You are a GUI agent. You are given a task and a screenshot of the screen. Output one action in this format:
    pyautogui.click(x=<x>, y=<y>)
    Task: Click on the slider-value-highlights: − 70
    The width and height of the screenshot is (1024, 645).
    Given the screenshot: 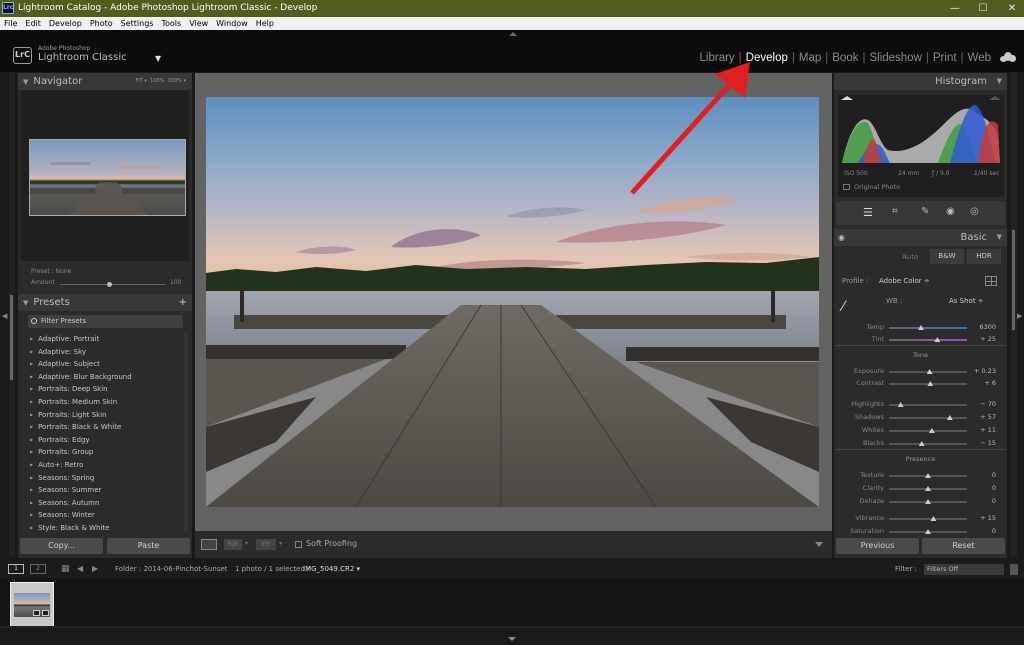 What is the action you would take?
    pyautogui.click(x=985, y=404)
    